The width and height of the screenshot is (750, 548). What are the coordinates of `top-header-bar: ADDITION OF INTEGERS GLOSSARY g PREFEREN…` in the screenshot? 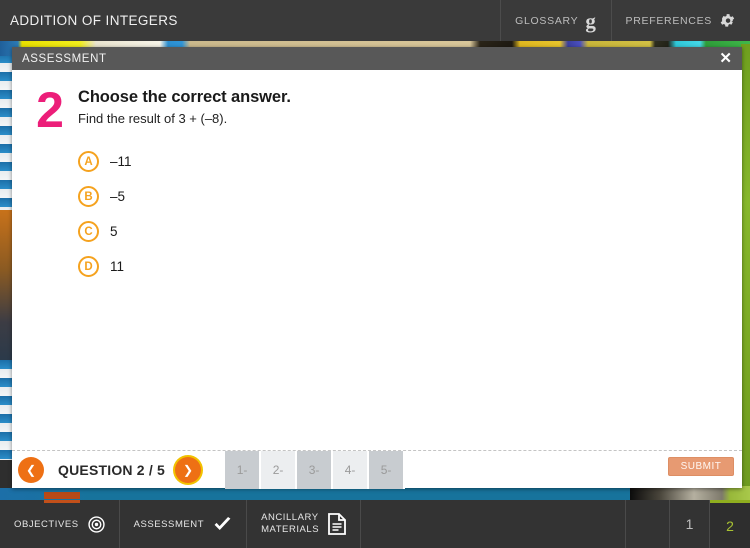 It's located at (375, 20).